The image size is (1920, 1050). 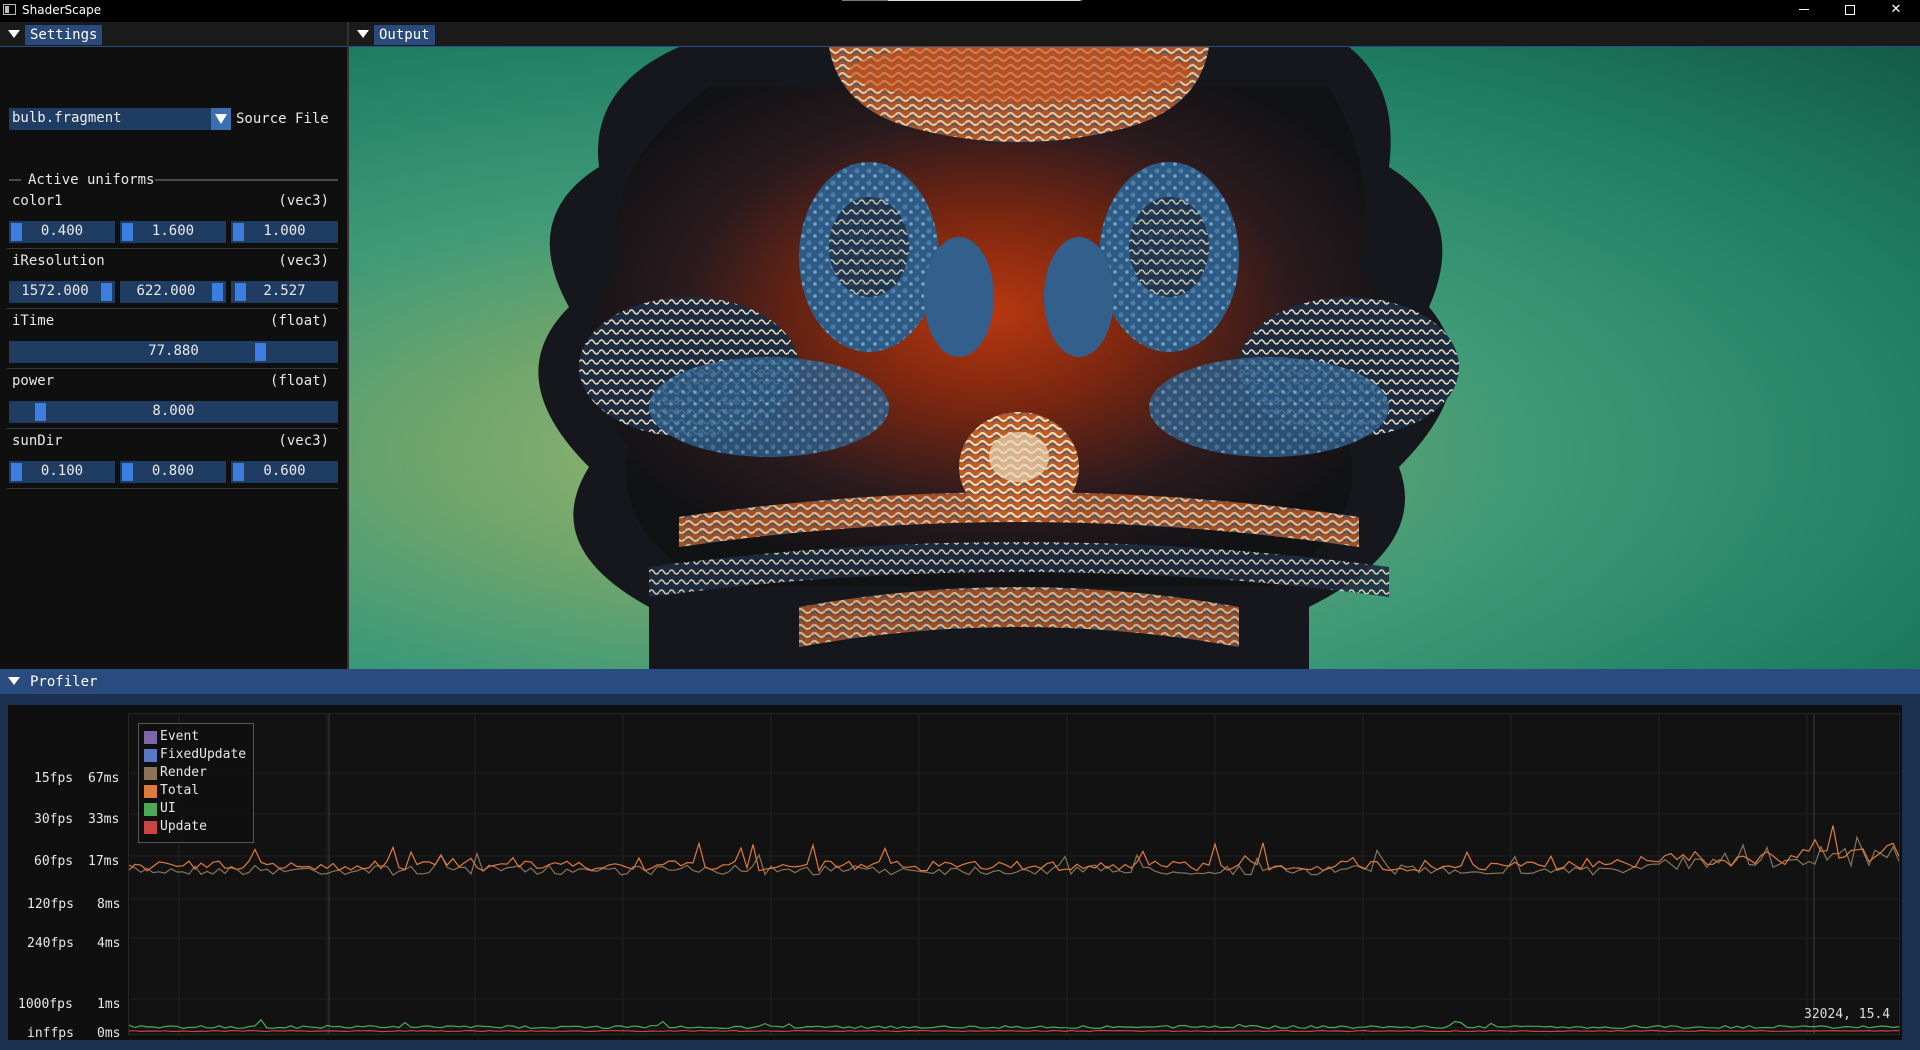 I want to click on settings-header: Settings, so click(x=173, y=34).